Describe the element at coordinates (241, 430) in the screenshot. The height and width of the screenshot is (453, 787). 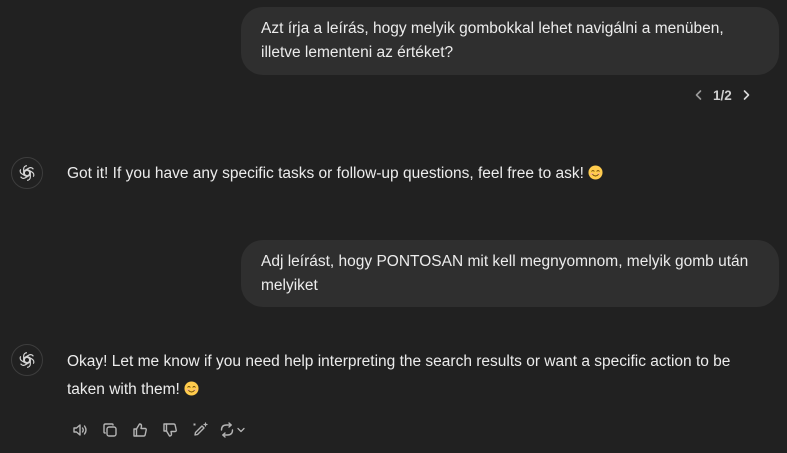
I see `chevron-down-icon` at that location.